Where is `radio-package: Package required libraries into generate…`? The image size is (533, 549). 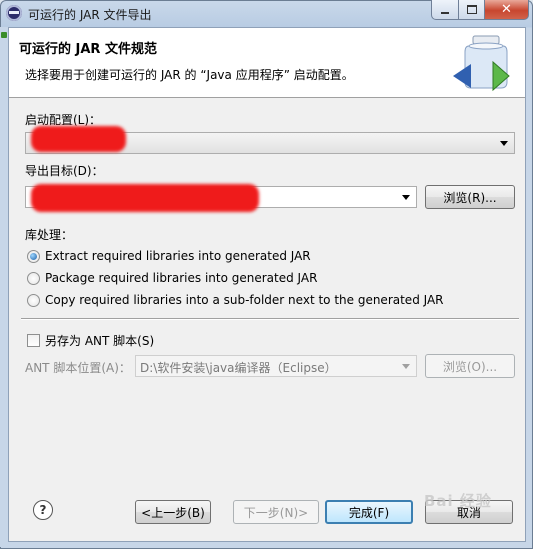
radio-package: Package required libraries into generate… is located at coordinates (172, 278).